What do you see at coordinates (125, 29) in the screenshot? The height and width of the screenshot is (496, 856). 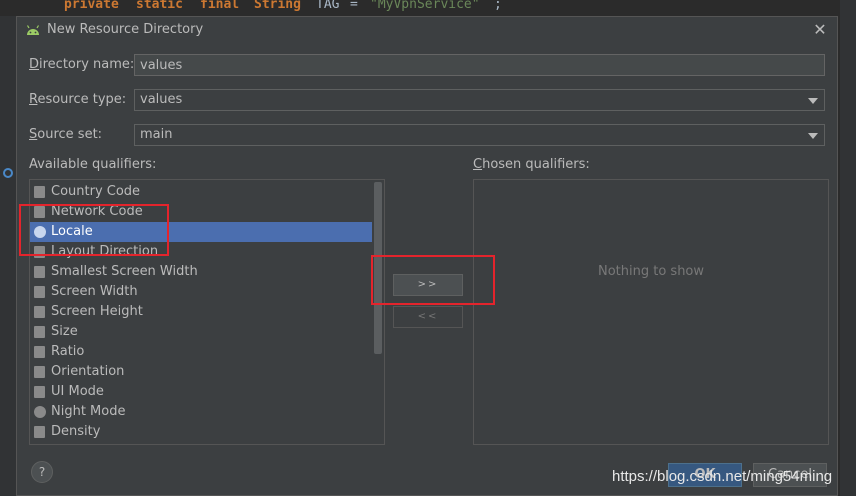 I see `dialog-title: New Resource Directory` at bounding box center [125, 29].